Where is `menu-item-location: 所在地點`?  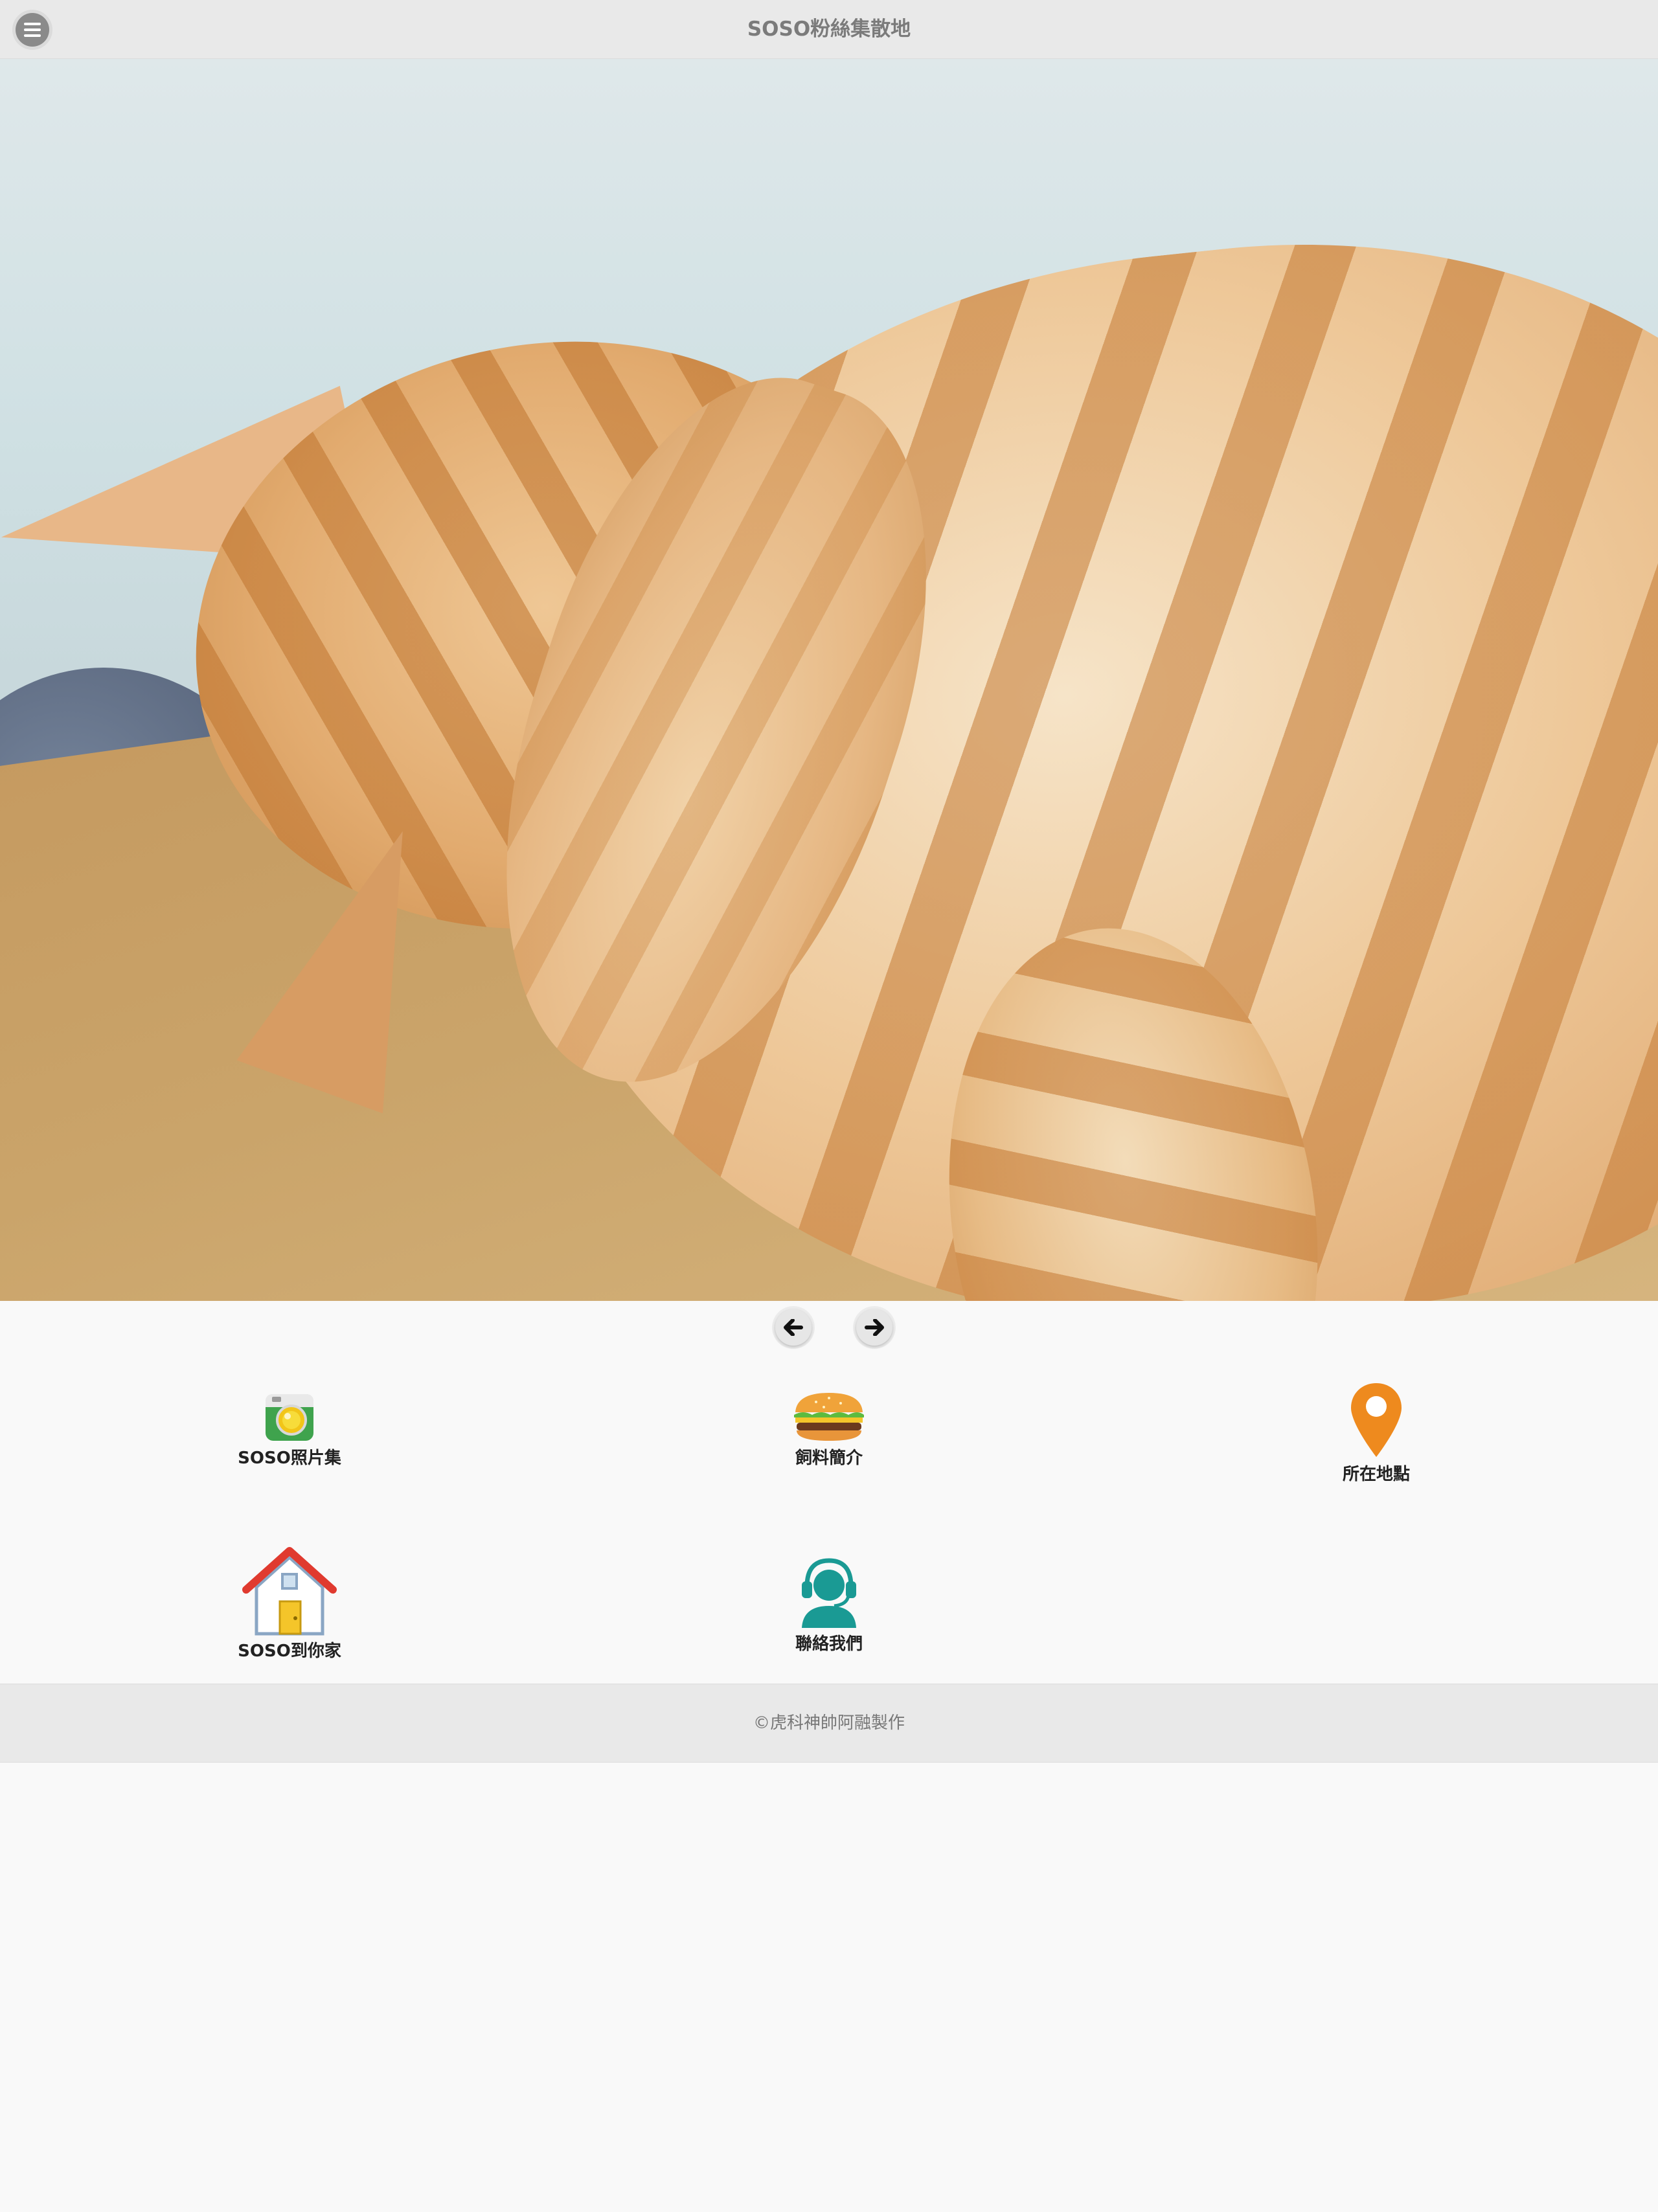
menu-item-location: 所在地點 is located at coordinates (1377, 1433).